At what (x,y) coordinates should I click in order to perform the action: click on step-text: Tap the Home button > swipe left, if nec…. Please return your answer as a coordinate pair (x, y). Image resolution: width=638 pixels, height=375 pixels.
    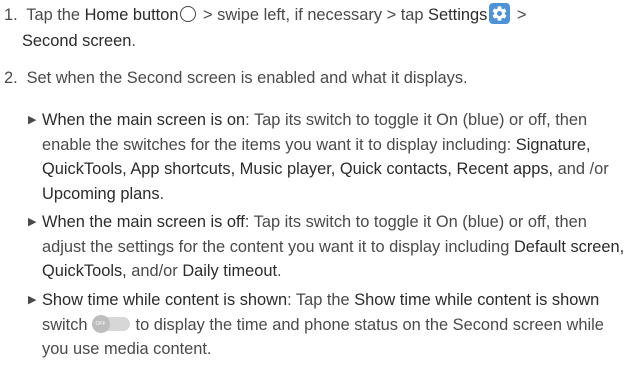
    Looking at the image, I should click on (276, 13).